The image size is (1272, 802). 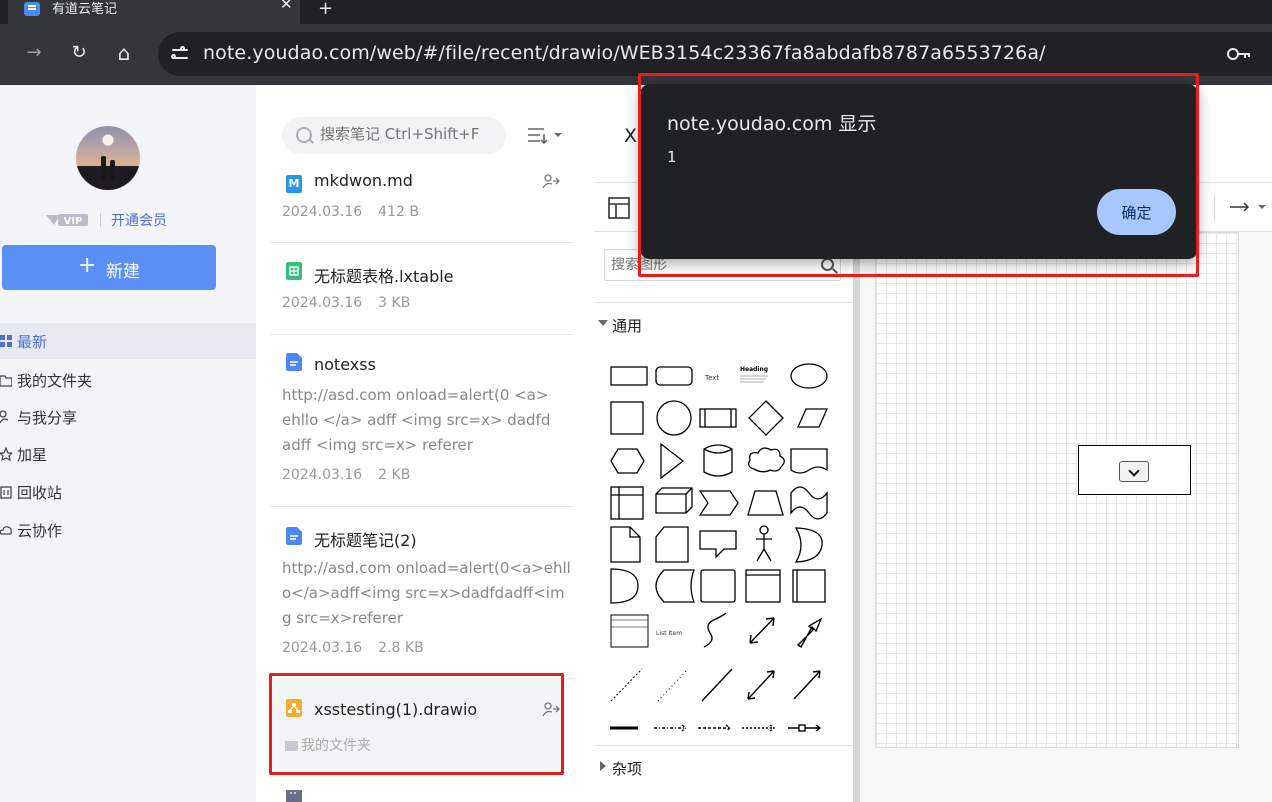 What do you see at coordinates (809, 461) in the screenshot?
I see `document-shape-icon` at bounding box center [809, 461].